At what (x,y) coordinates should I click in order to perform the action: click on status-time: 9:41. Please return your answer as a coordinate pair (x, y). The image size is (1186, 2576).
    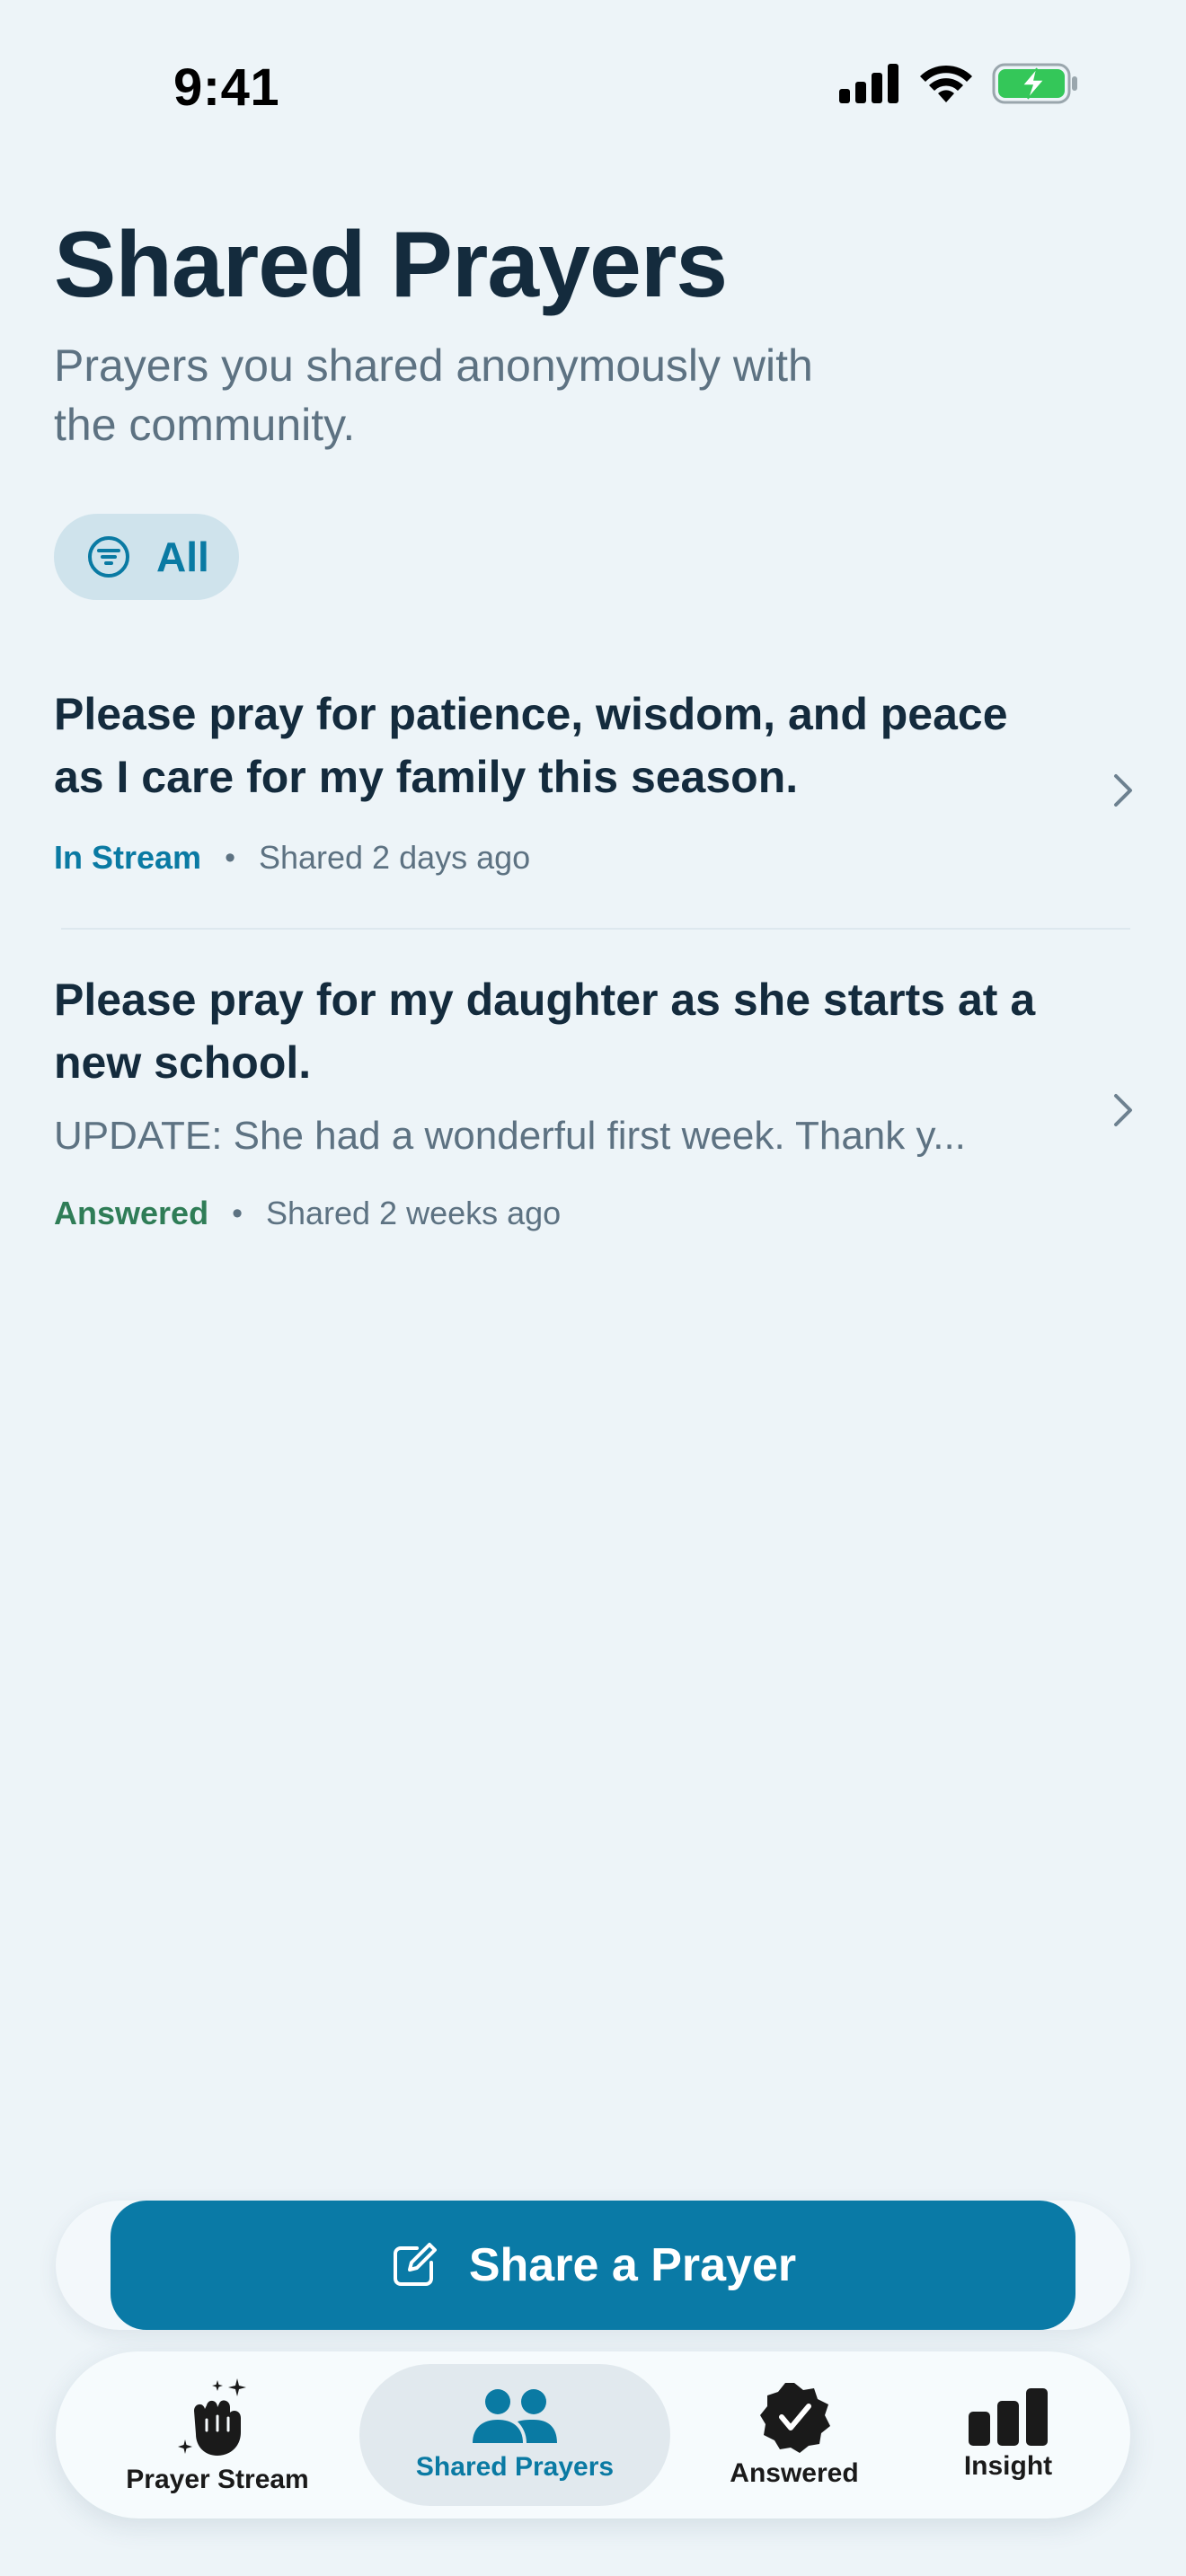
    Looking at the image, I should click on (226, 87).